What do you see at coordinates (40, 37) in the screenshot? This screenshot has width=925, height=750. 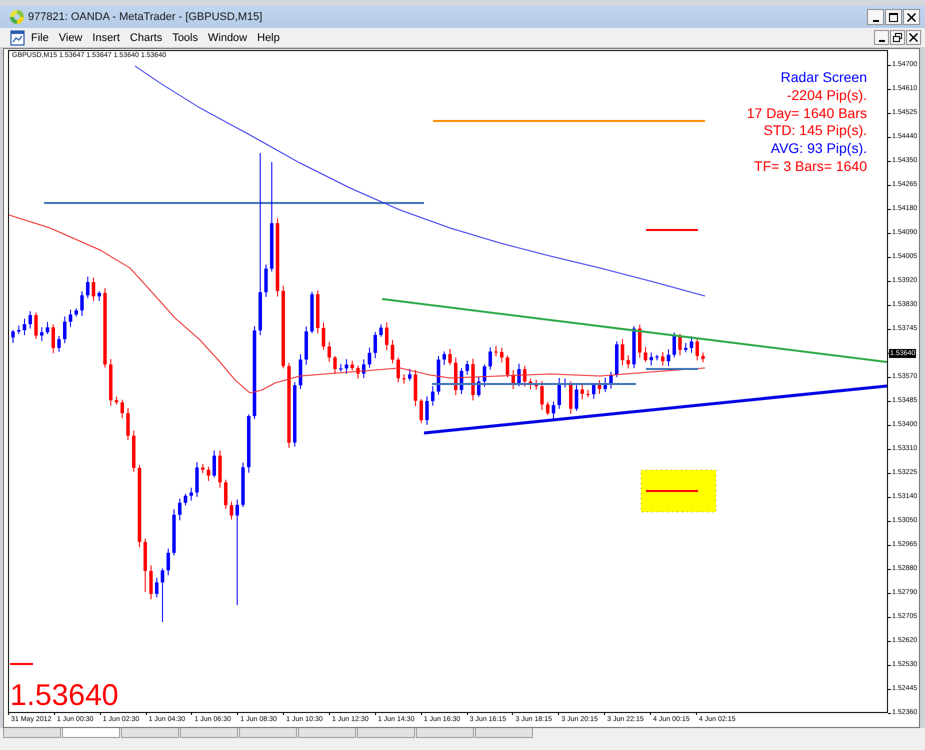 I see `menu-item: File` at bounding box center [40, 37].